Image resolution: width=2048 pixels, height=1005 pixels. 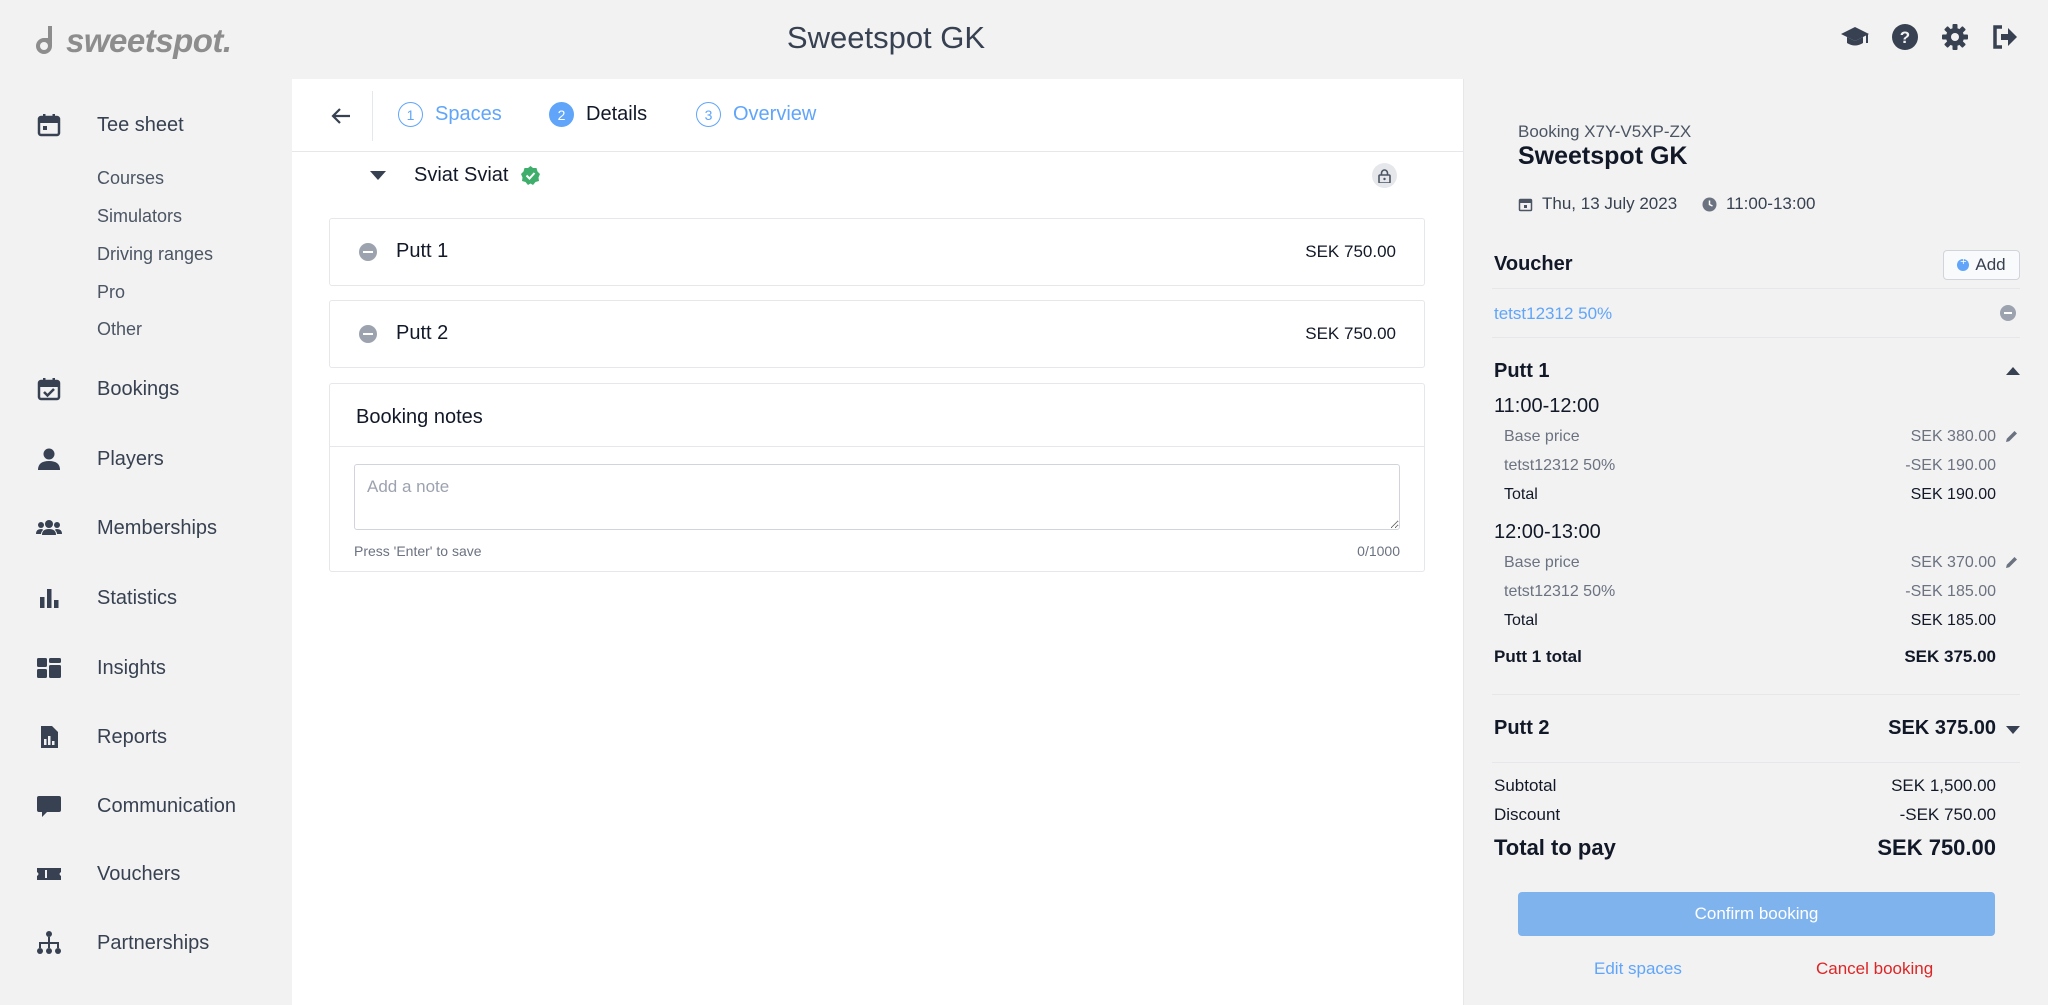 What do you see at coordinates (157, 527) in the screenshot?
I see `sidebar-item-label: Memberships` at bounding box center [157, 527].